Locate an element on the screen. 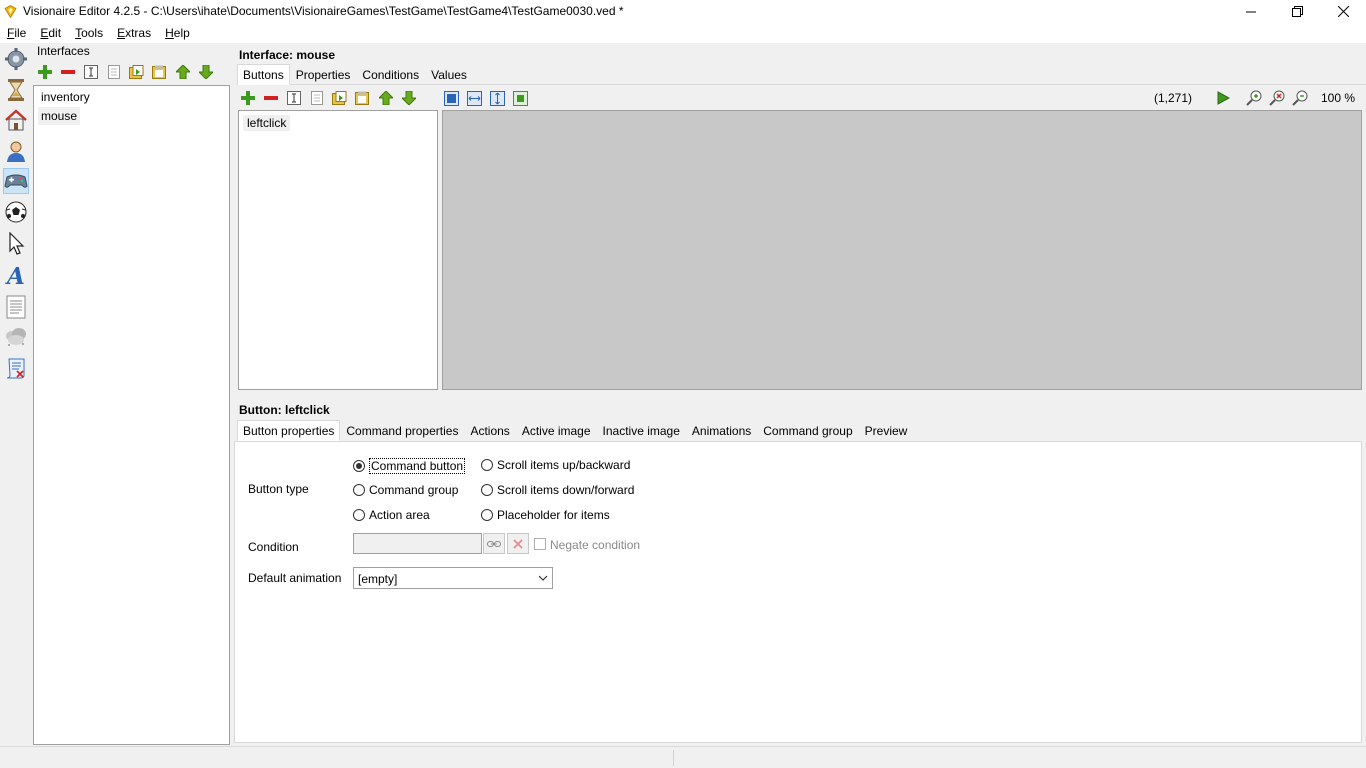 This screenshot has height=768, width=1366. status-bar is located at coordinates (683, 757).